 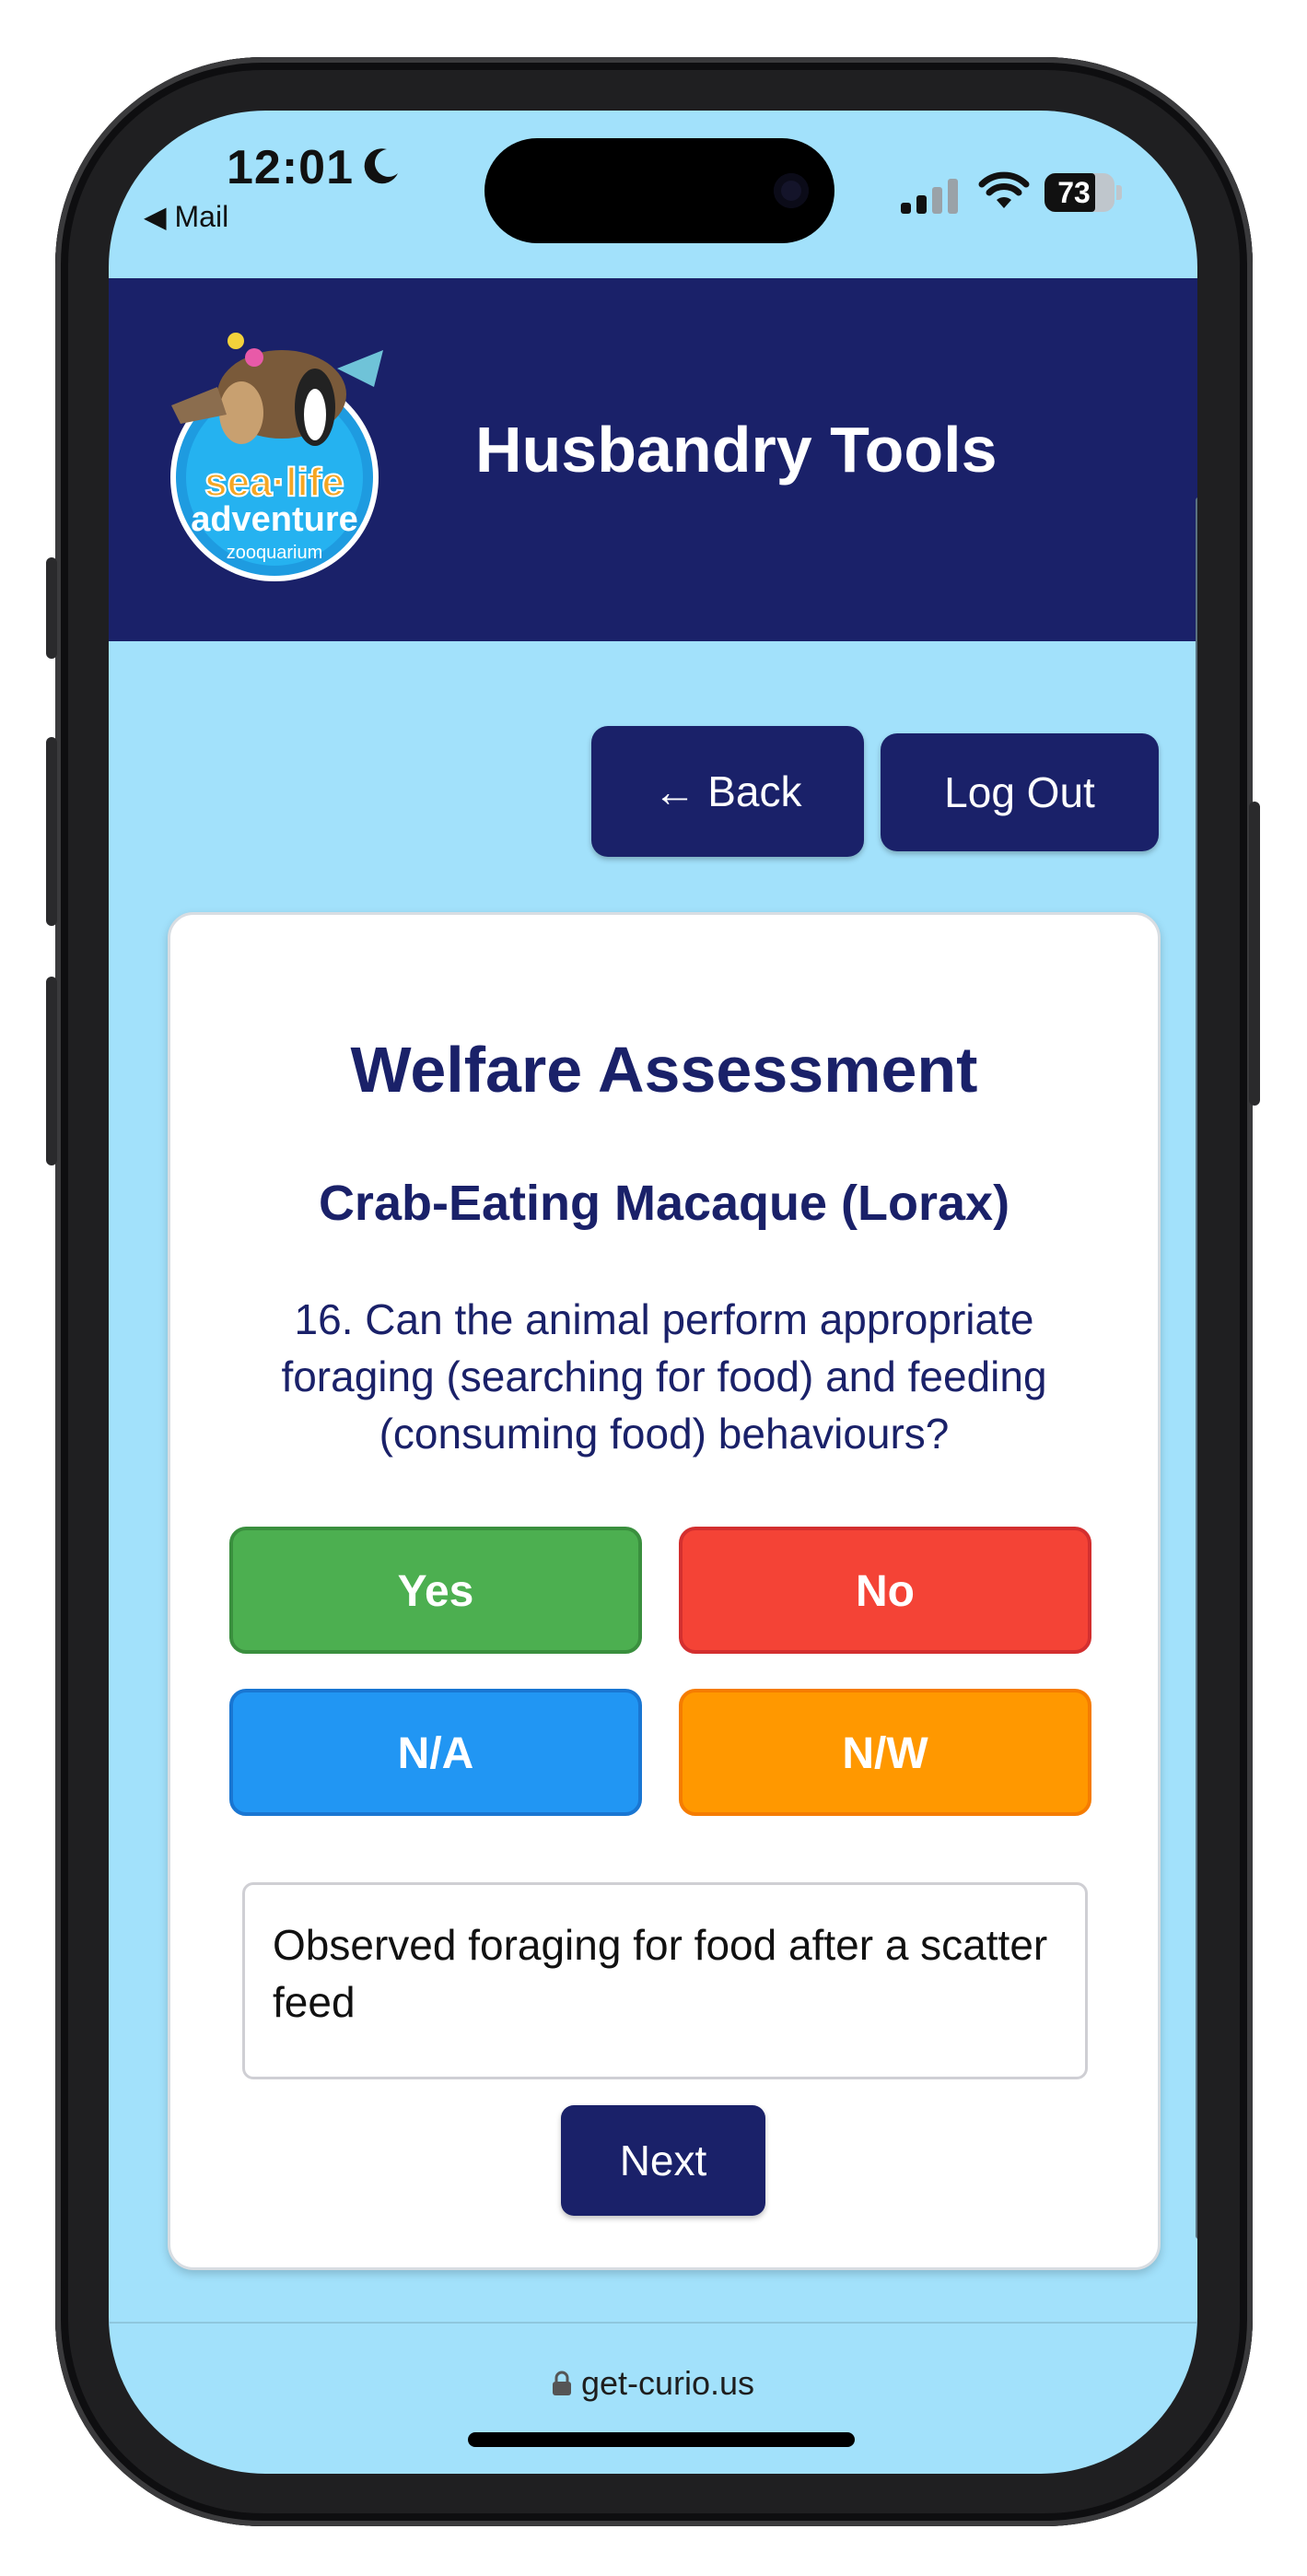 What do you see at coordinates (1197, 1368) in the screenshot?
I see `scrollbar` at bounding box center [1197, 1368].